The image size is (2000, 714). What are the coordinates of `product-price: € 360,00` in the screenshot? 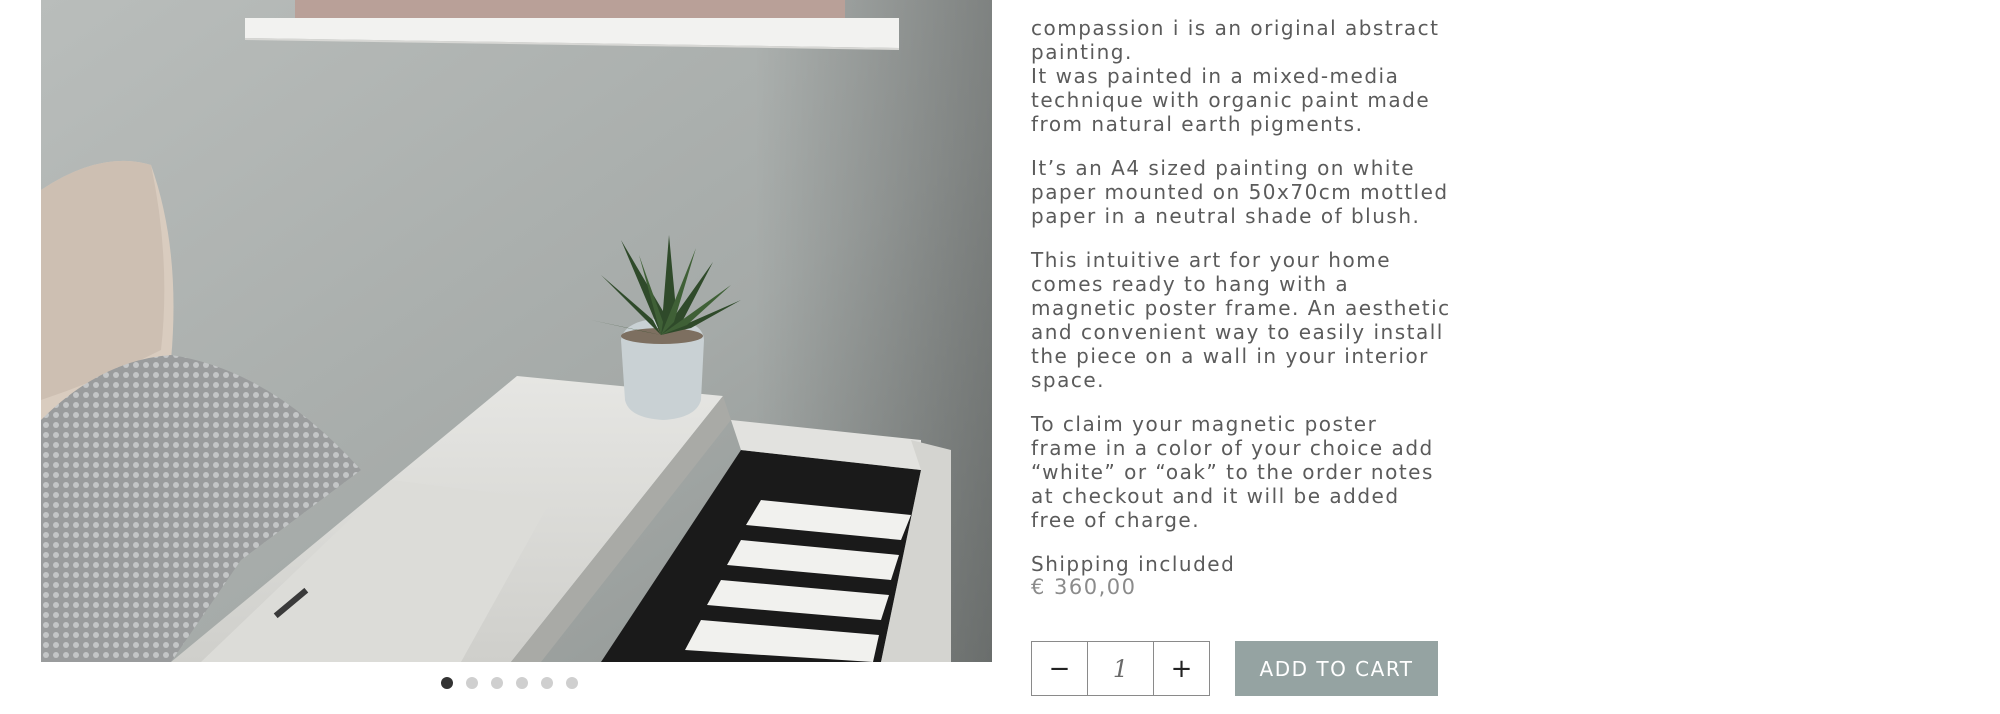 It's located at (1084, 587).